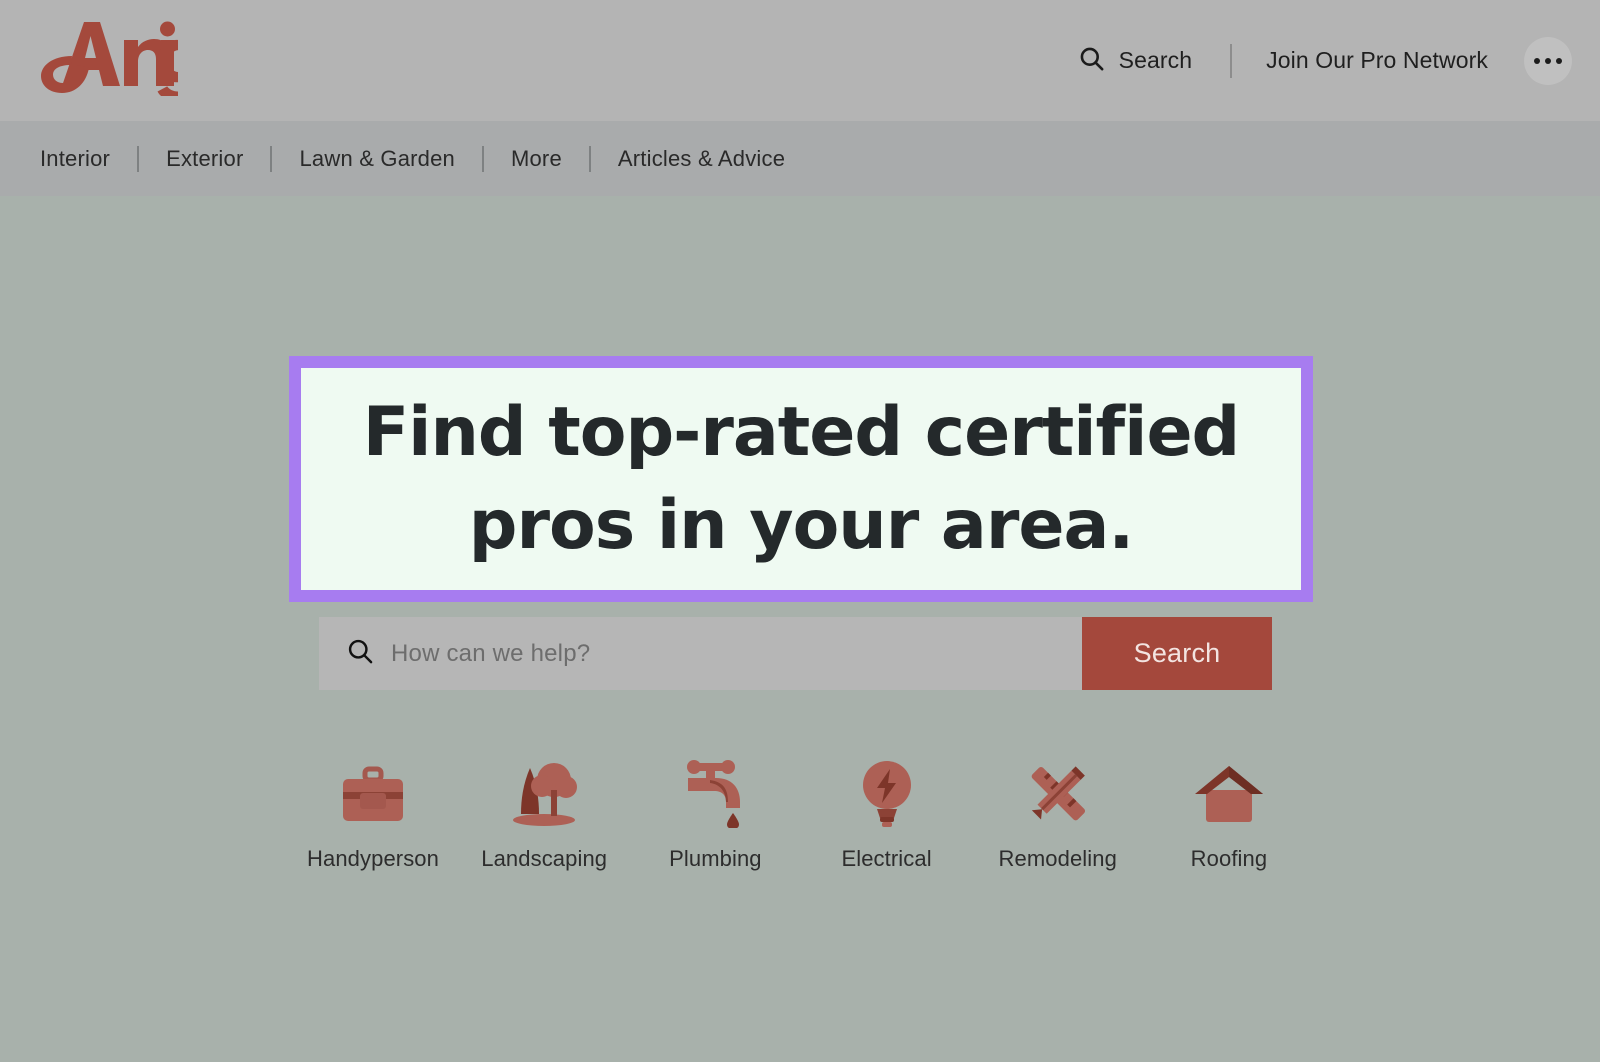  What do you see at coordinates (376, 159) in the screenshot?
I see `nav-item-lawn-garden: Lawn & Garden` at bounding box center [376, 159].